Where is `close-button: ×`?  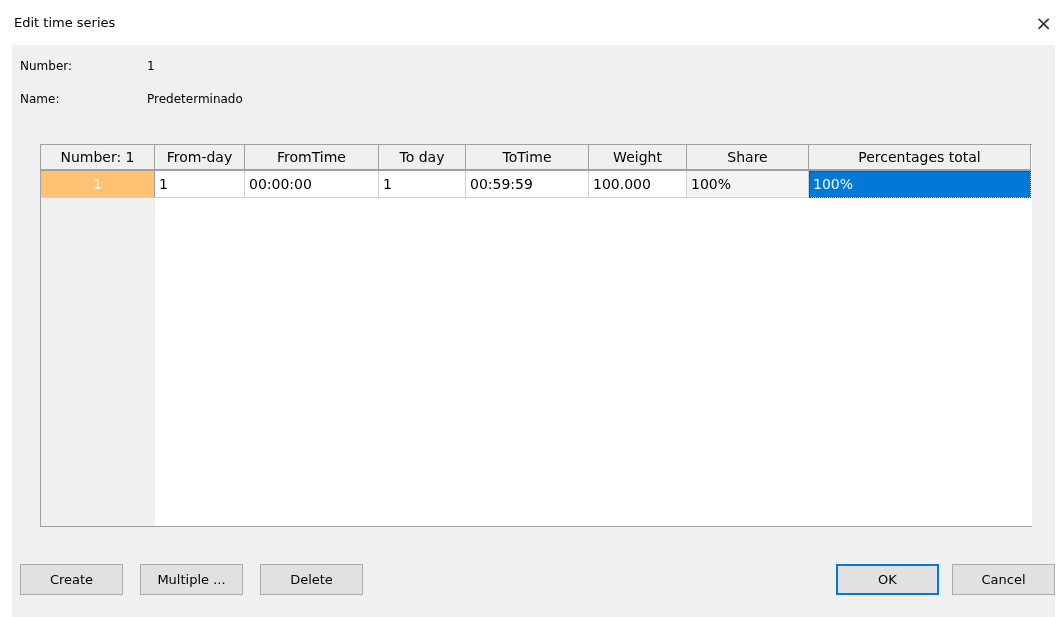
close-button: × is located at coordinates (1043, 22).